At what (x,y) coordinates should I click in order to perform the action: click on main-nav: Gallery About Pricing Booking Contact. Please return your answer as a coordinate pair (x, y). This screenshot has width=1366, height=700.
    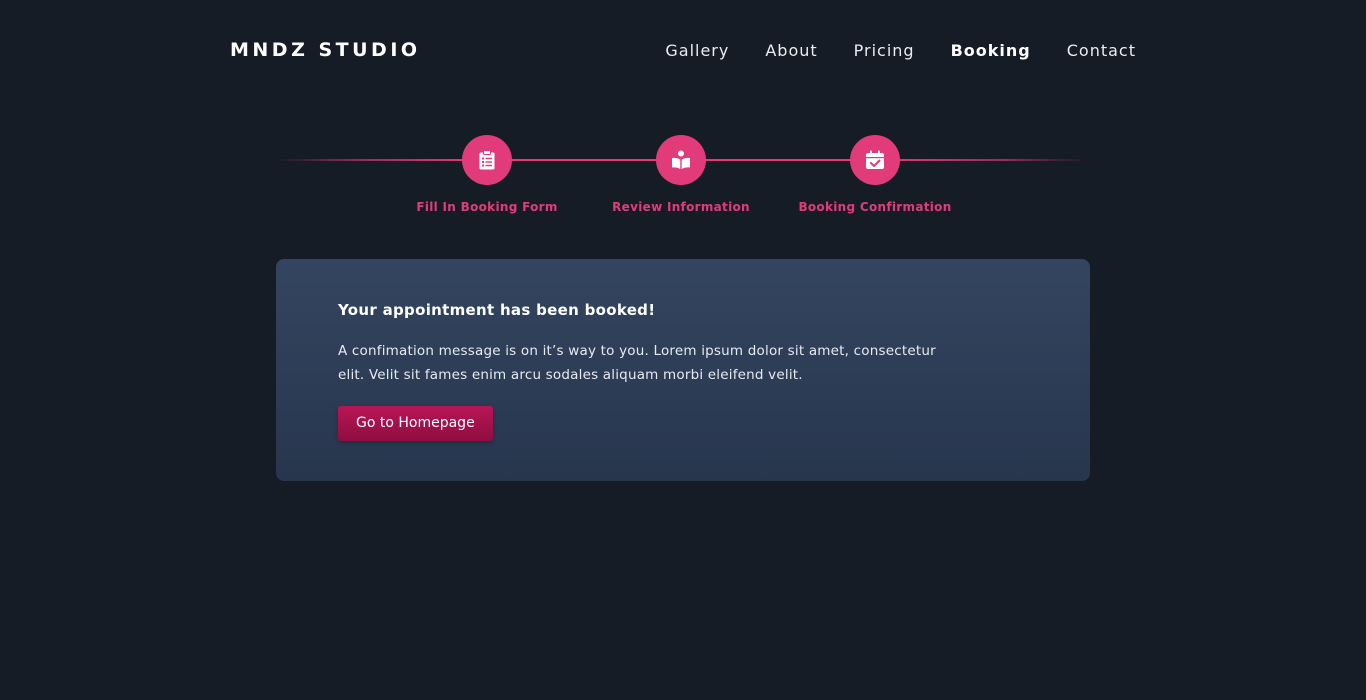
    Looking at the image, I should click on (882, 51).